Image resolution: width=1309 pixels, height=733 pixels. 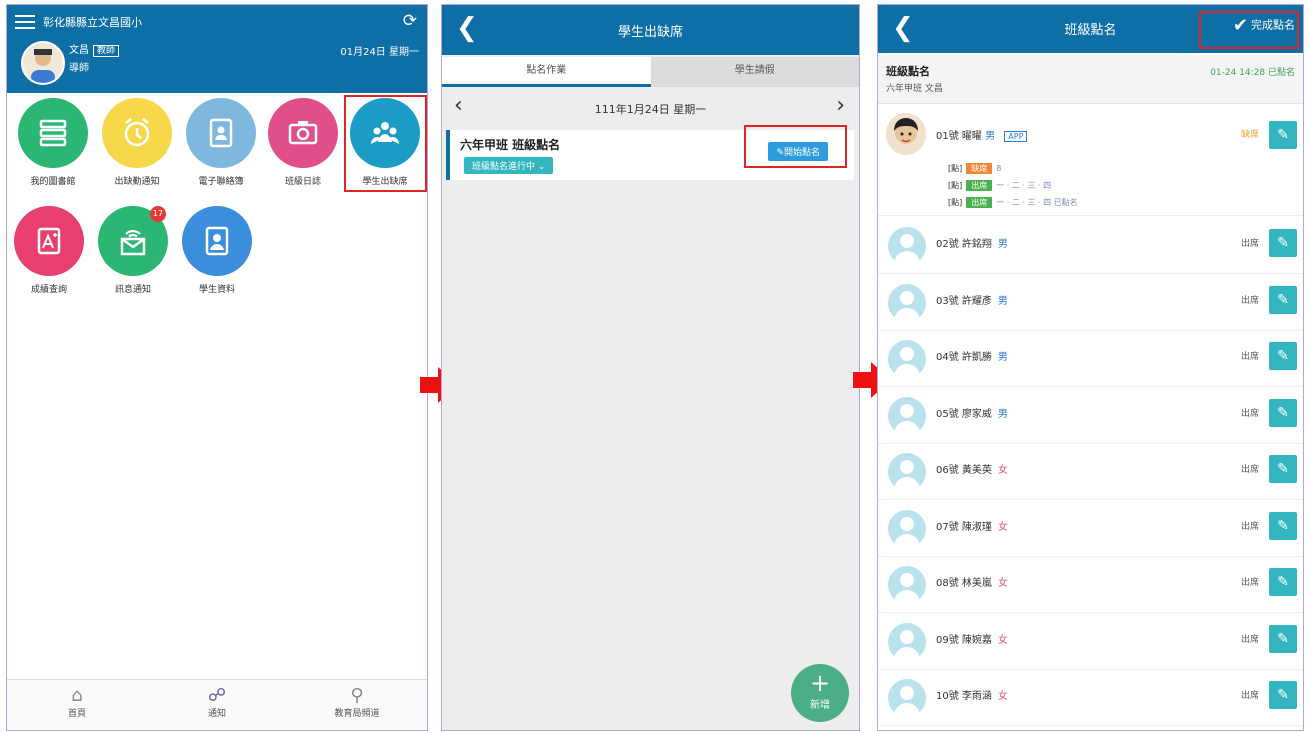 I want to click on nav-notify: ☍ 通知, so click(x=217, y=705).